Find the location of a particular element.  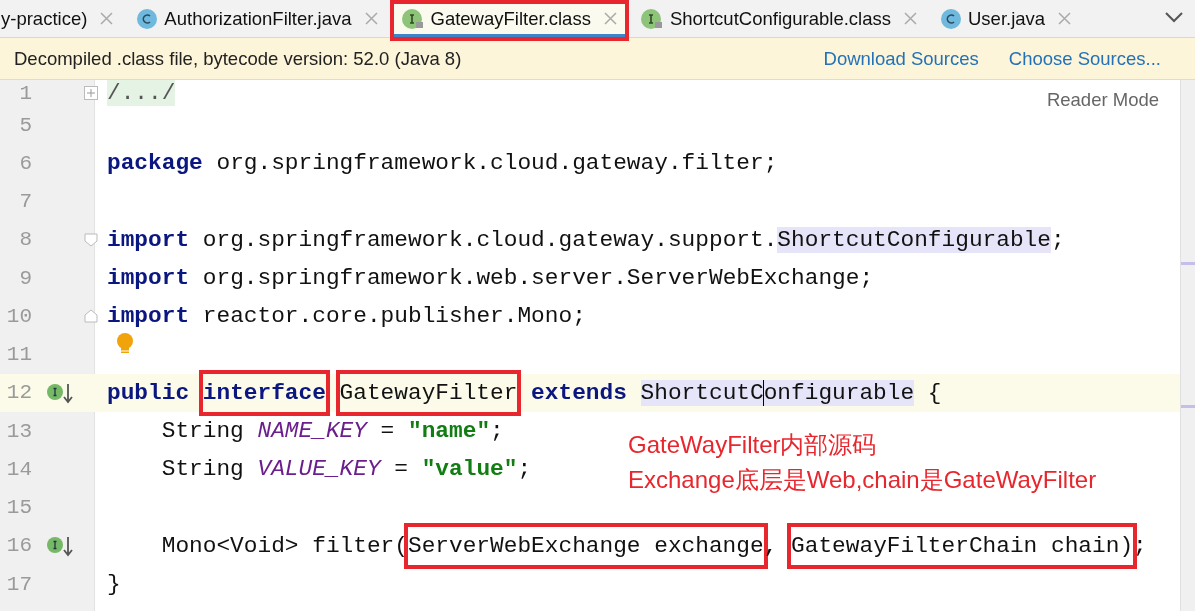

banner-message: Decompiled .class file, bytecode version: 52.0 (Java 8) is located at coordinates (238, 58).